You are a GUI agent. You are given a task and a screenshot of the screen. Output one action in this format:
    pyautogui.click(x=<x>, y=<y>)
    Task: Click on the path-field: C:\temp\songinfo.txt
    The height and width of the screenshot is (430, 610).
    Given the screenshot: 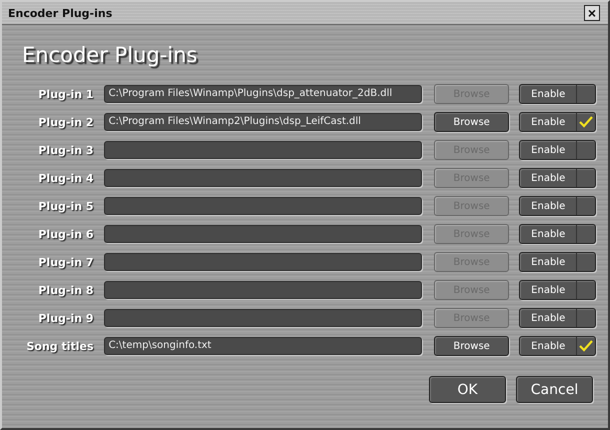 What is the action you would take?
    pyautogui.click(x=263, y=346)
    